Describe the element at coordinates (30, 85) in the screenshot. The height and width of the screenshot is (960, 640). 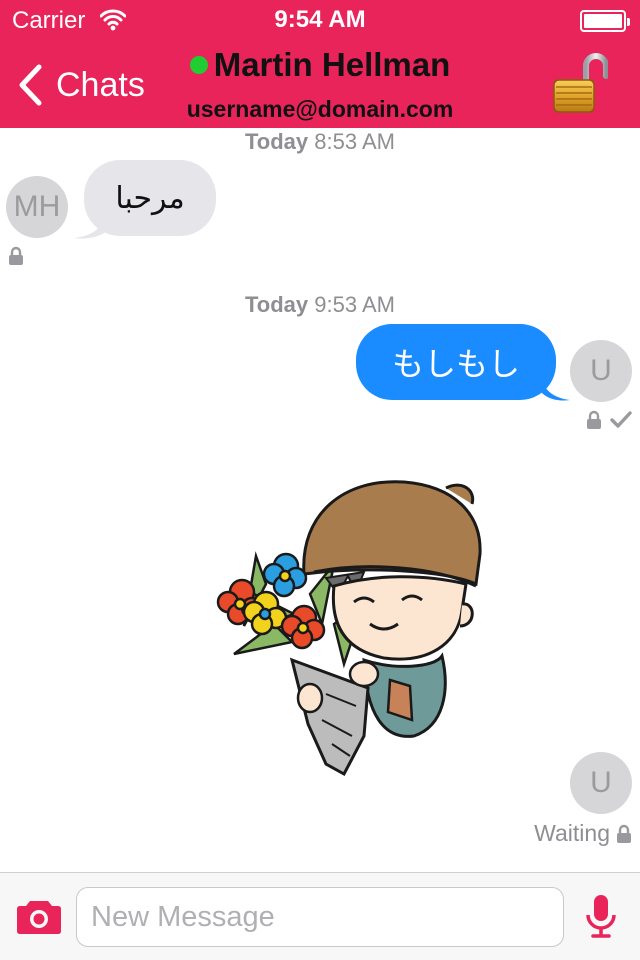
I see `chevron-left-icon` at that location.